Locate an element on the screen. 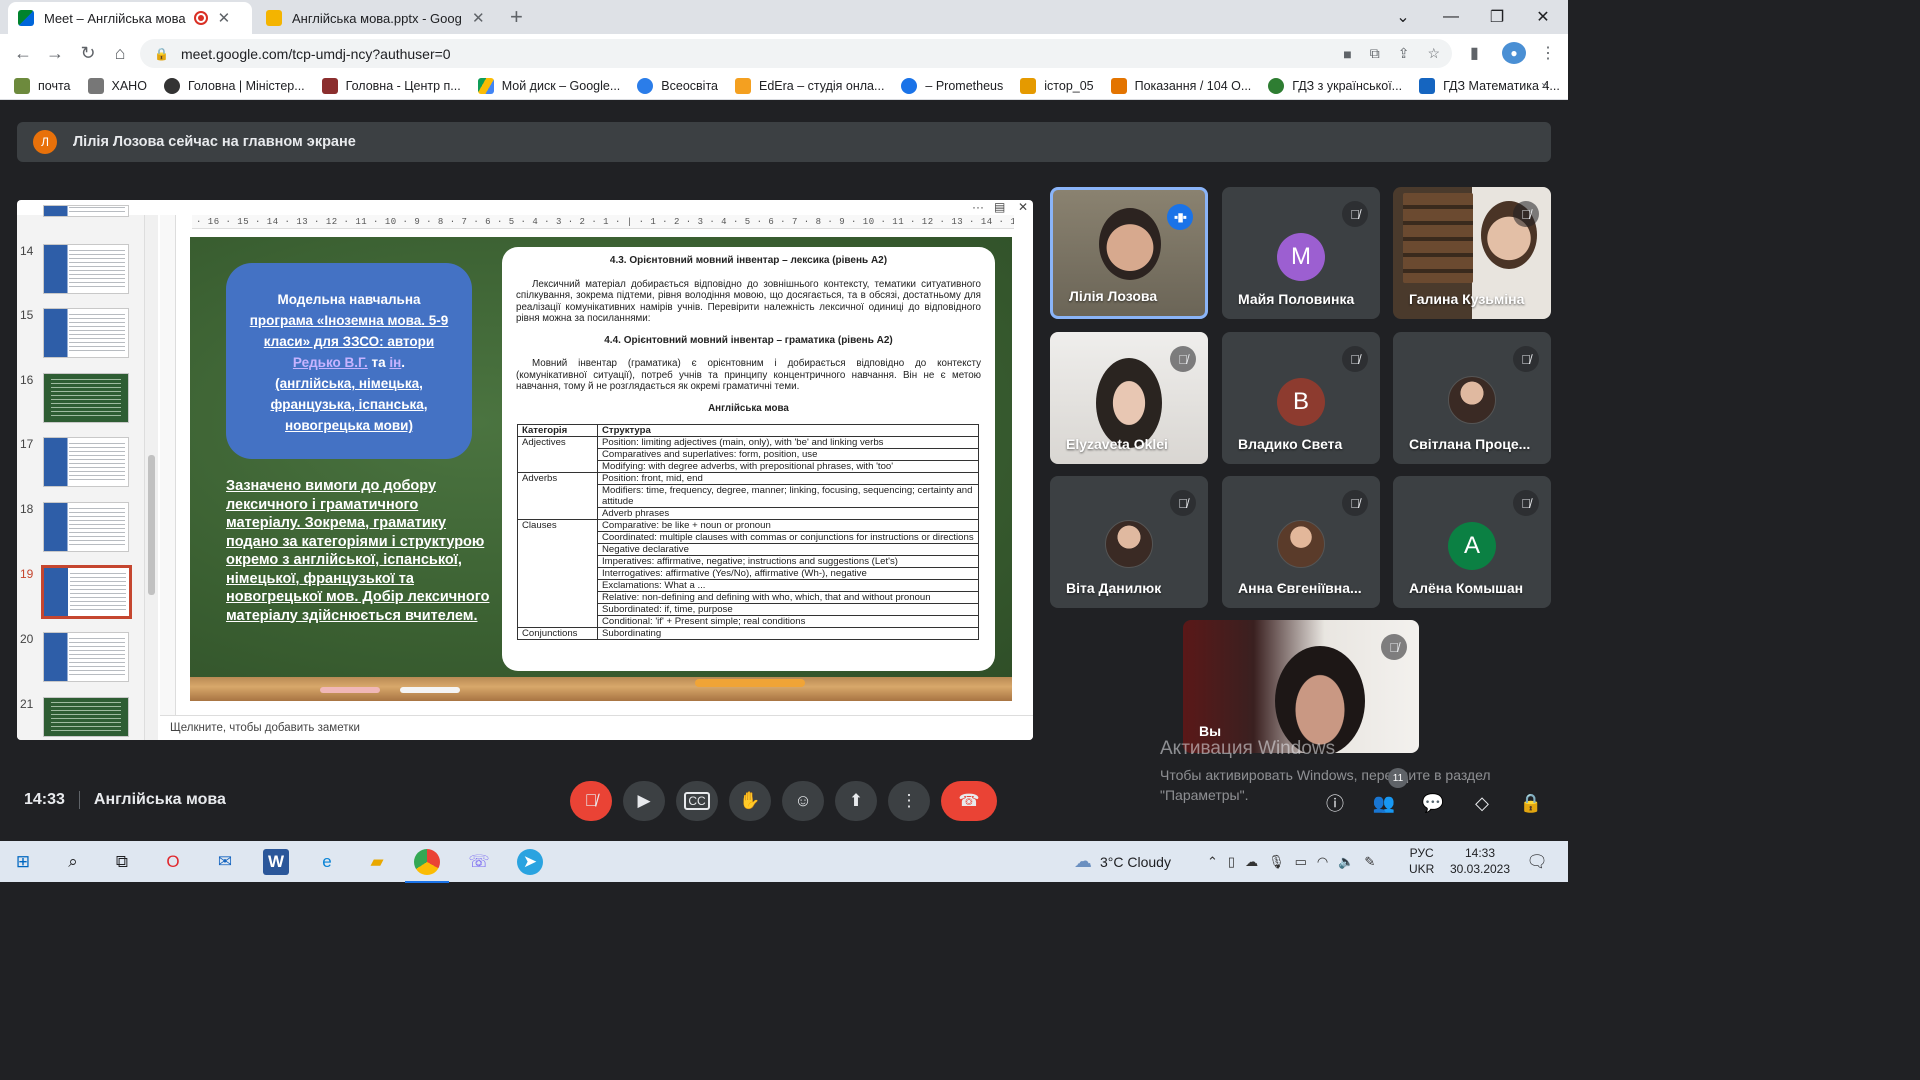 This screenshot has height=1080, width=1920. slide-thumbnail-row: 16 is located at coordinates (80, 401).